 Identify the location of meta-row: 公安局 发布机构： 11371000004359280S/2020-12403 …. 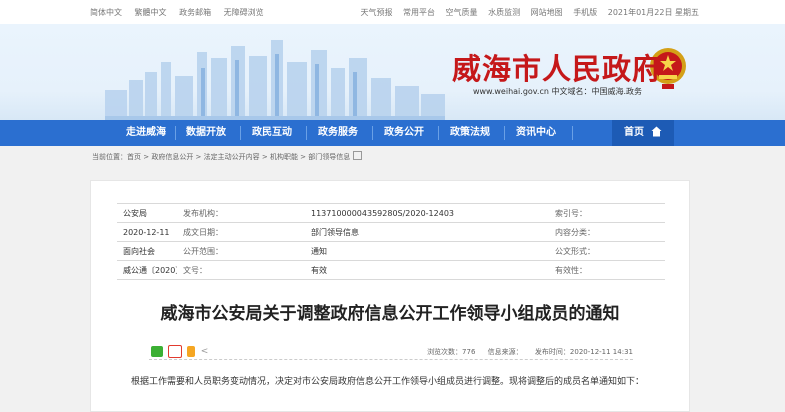
(391, 213).